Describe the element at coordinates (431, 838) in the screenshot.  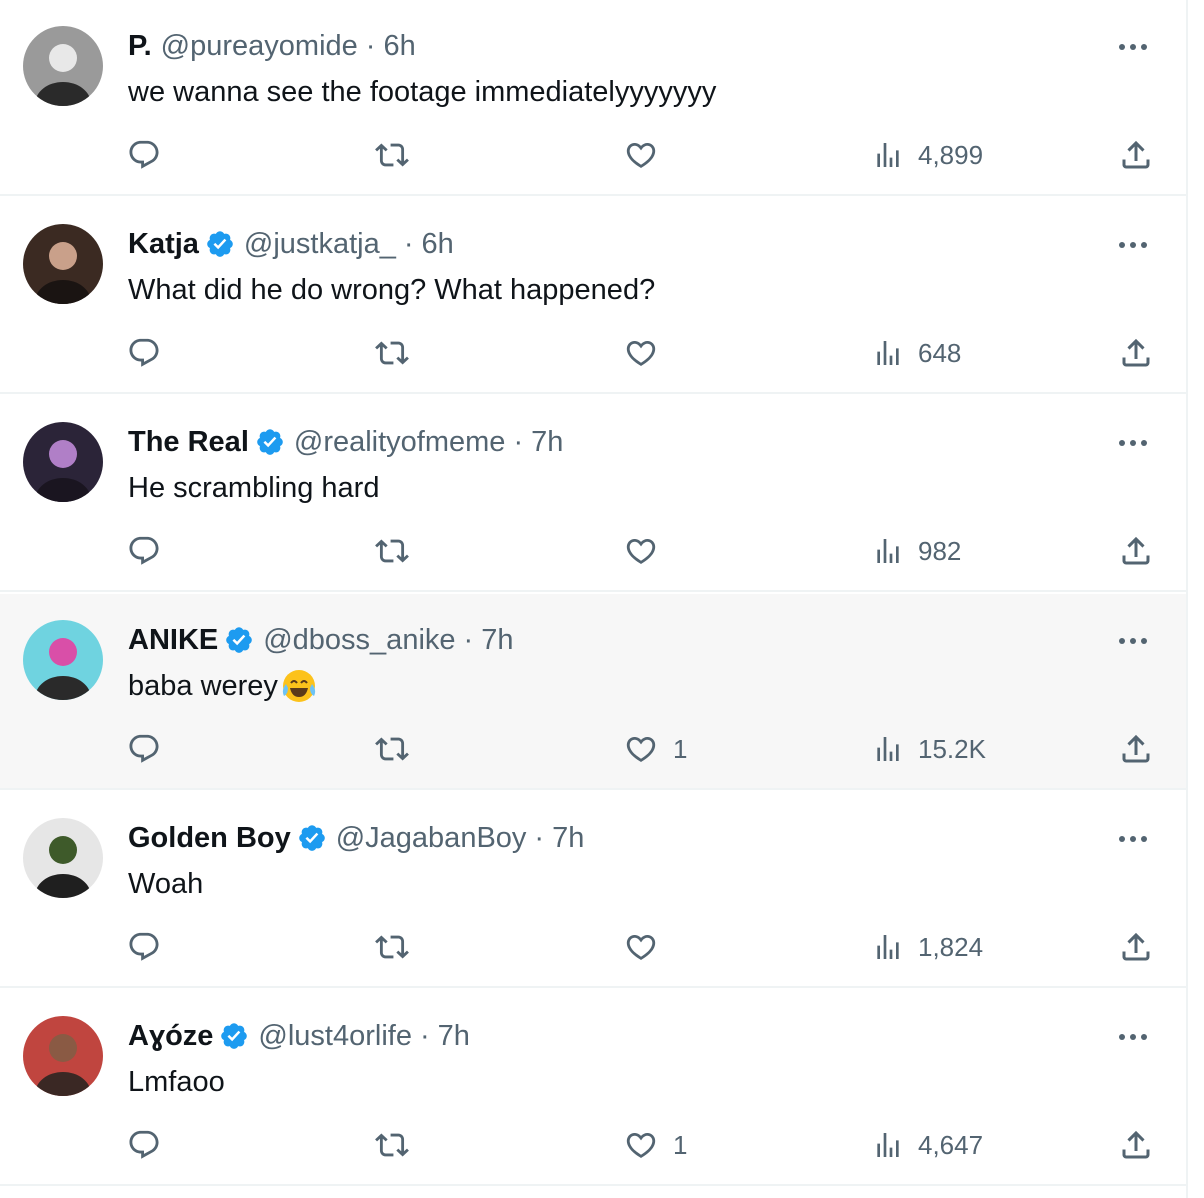
I see `user-handle: @JagabanBoy` at that location.